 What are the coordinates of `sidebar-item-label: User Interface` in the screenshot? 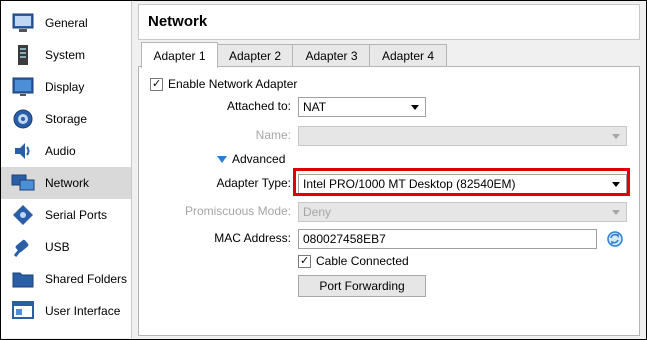 It's located at (83, 311).